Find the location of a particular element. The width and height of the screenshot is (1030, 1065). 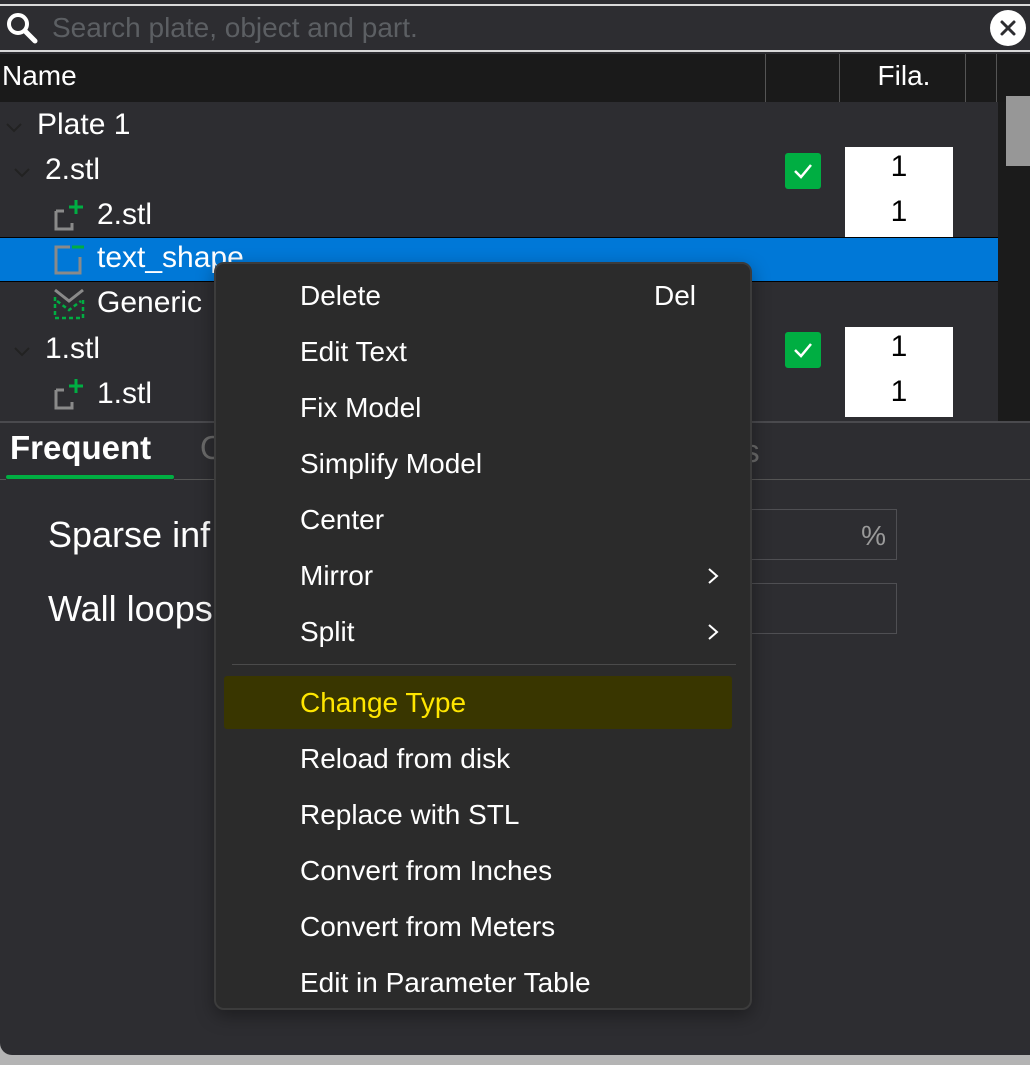

menu-item-label: Replace with STL is located at coordinates (410, 814).